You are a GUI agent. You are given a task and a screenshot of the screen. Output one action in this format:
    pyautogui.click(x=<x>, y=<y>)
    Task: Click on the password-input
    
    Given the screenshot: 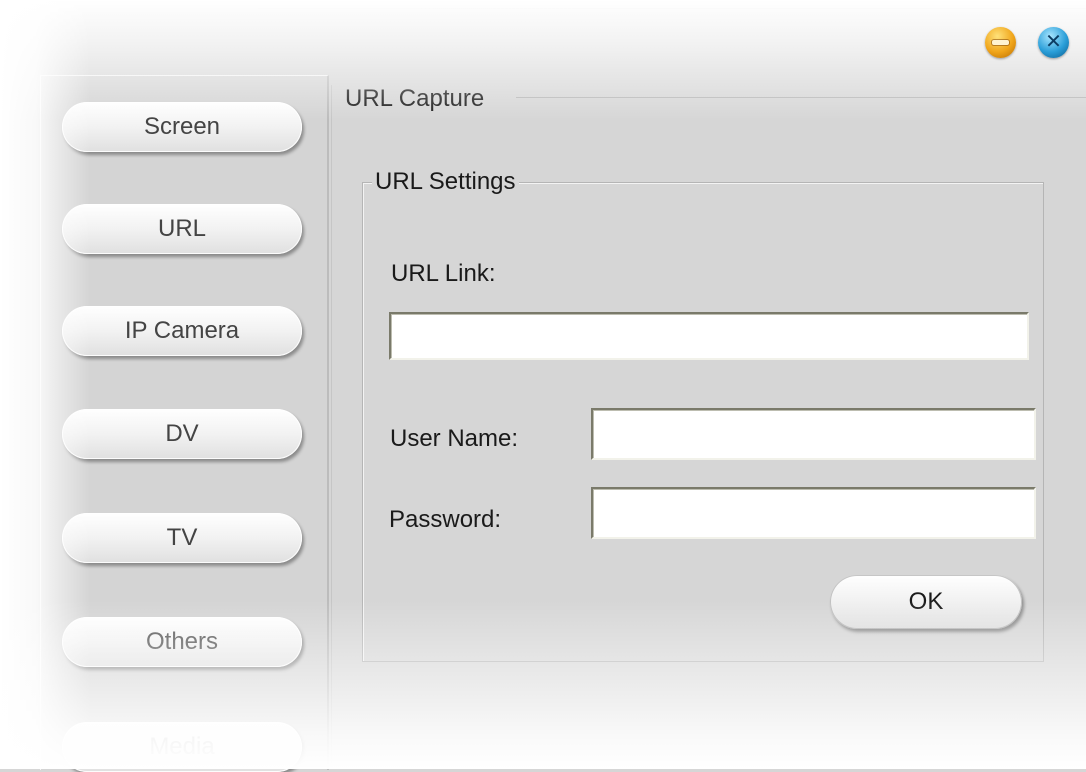 What is the action you would take?
    pyautogui.click(x=813, y=513)
    